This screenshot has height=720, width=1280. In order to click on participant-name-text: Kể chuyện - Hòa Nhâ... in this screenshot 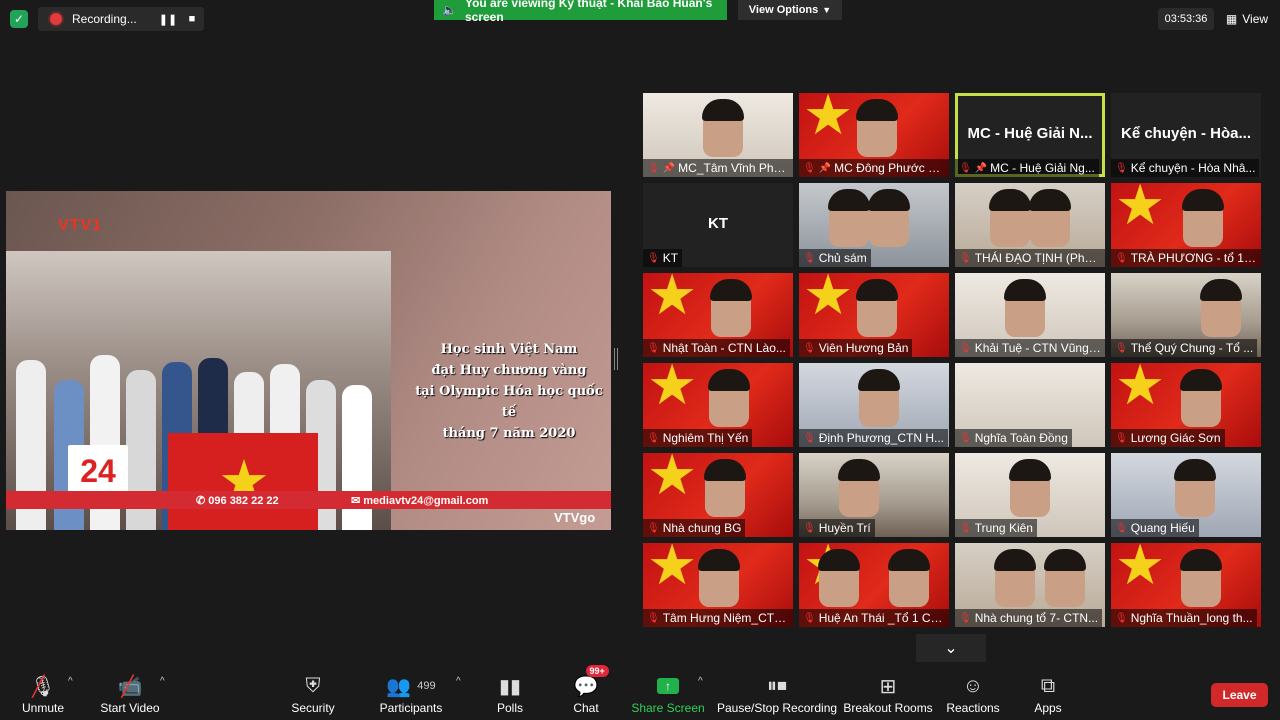, I will do `click(1193, 168)`.